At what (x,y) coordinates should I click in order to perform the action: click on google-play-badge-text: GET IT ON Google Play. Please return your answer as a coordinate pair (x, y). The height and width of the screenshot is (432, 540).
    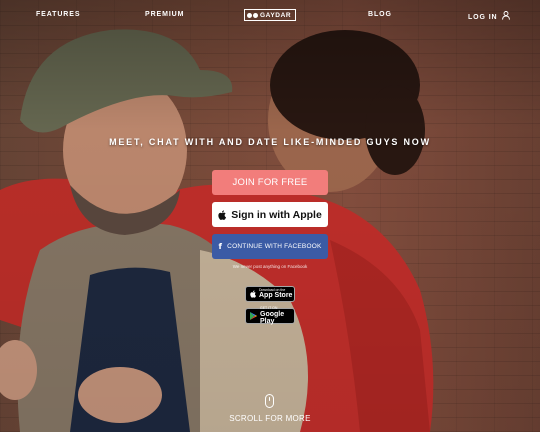
    Looking at the image, I should click on (277, 316).